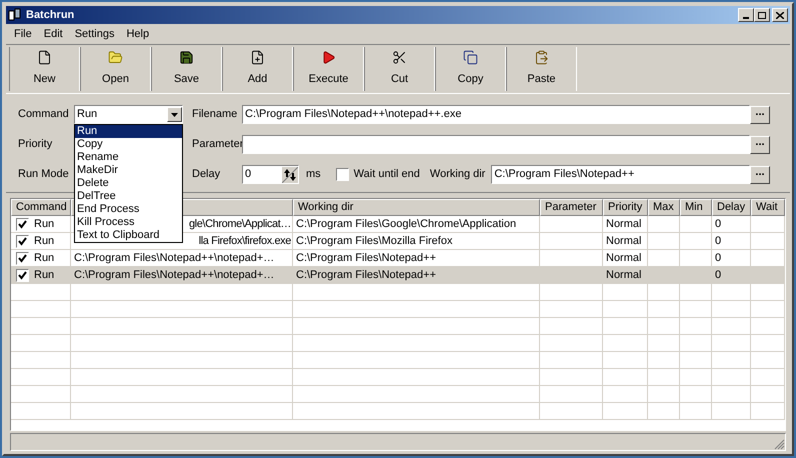 This screenshot has height=458, width=796. I want to click on field-label: Delay, so click(206, 174).